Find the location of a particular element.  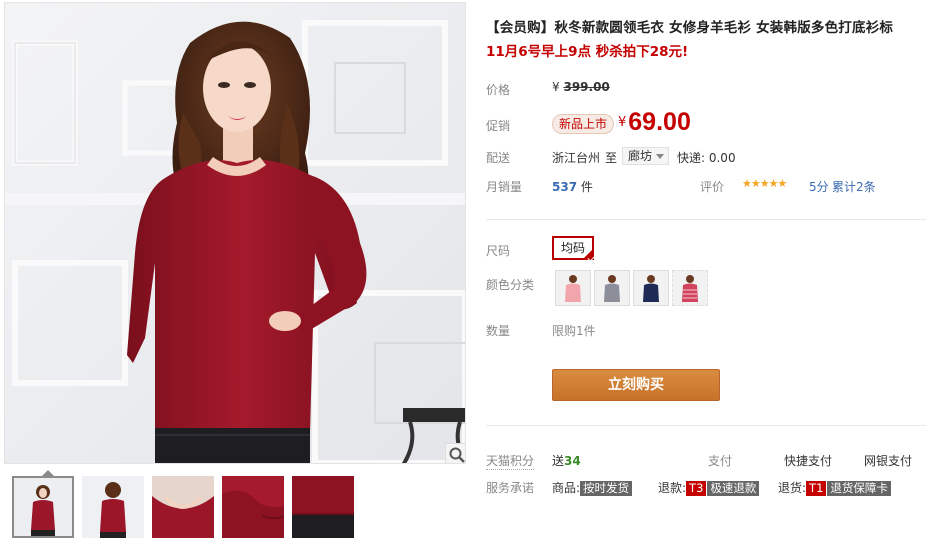

navy-sweater-icon is located at coordinates (651, 288).